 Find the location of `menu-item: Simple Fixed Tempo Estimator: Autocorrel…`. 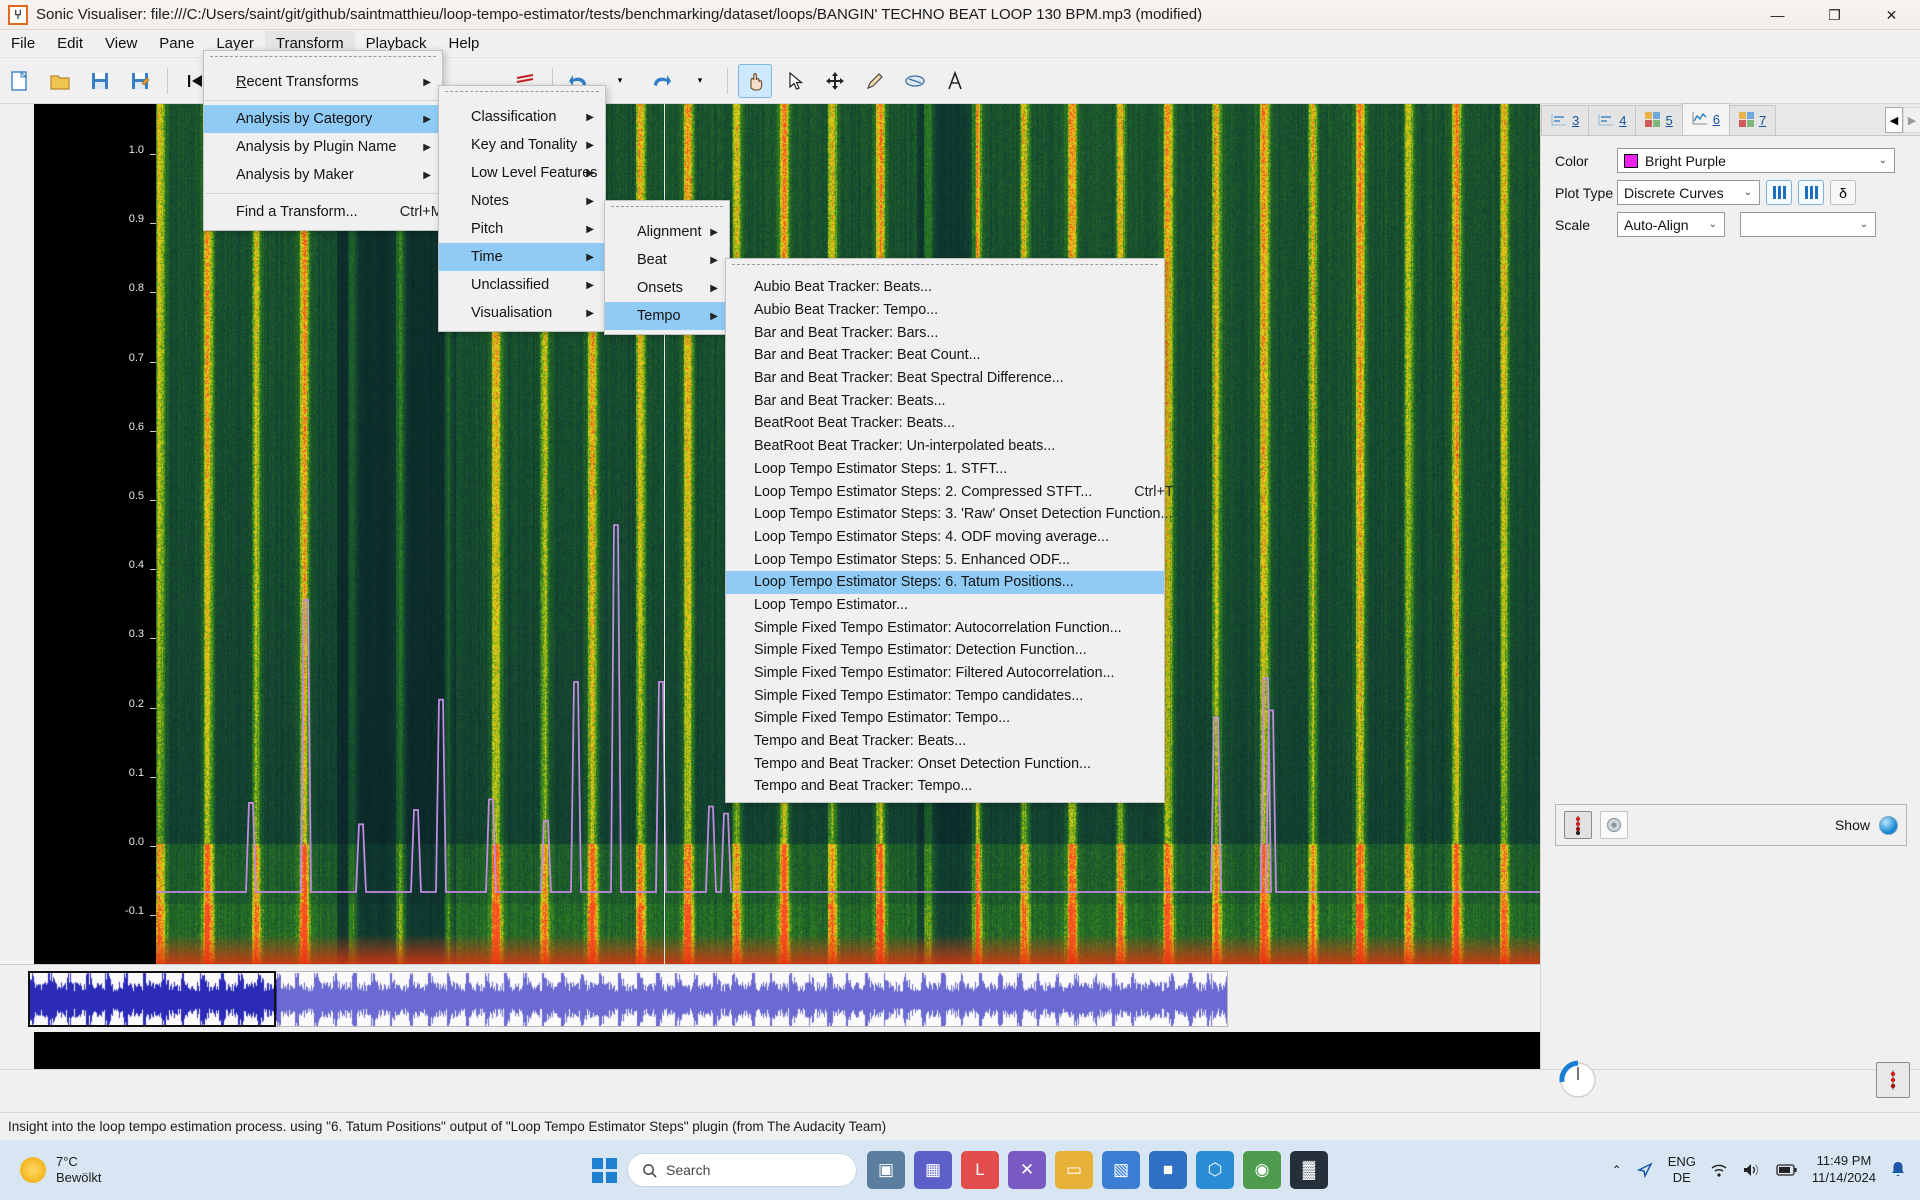

menu-item: Simple Fixed Tempo Estimator: Autocorrel… is located at coordinates (945, 627).